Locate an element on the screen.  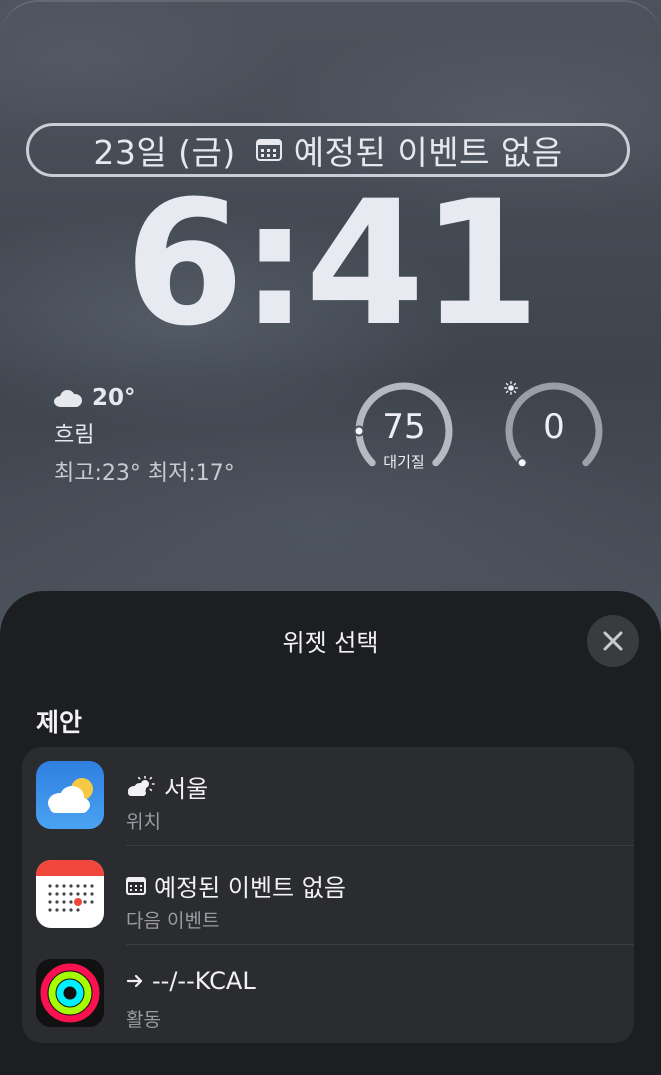
weather-widget: 20° 흐림 최고:23° 최저:17° is located at coordinates (144, 436).